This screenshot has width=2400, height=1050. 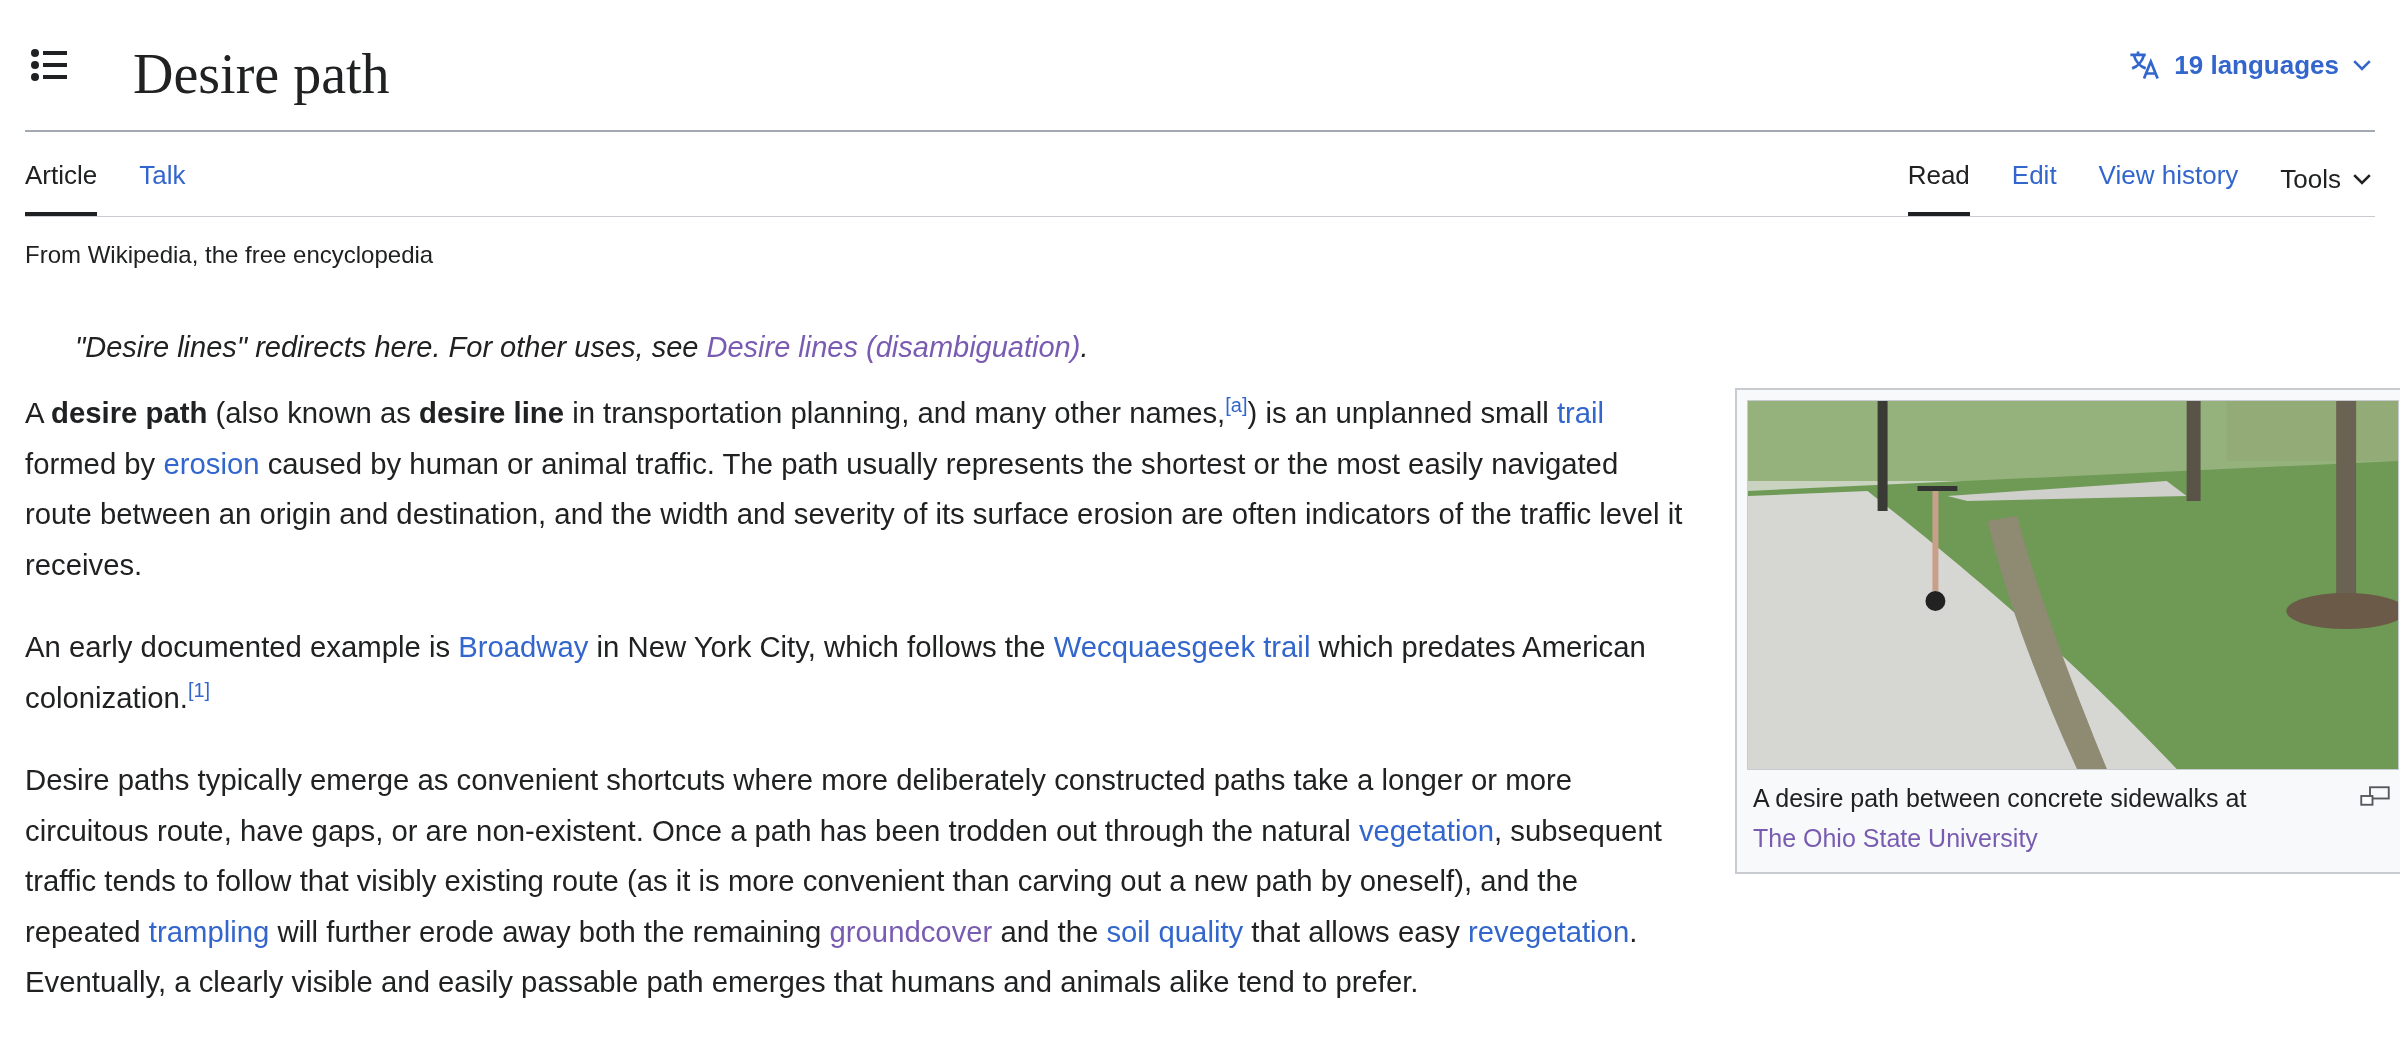 I want to click on tab: Edit, so click(x=2034, y=174).